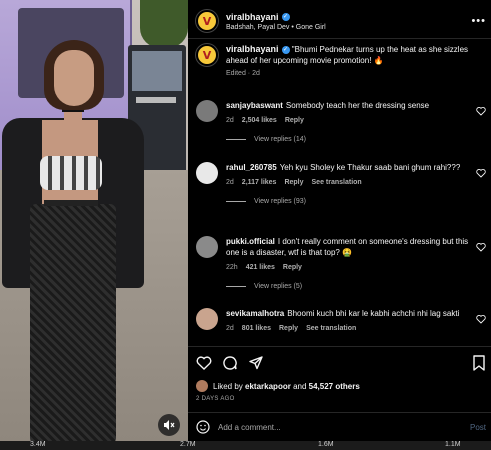 Image resolution: width=491 pixels, height=450 pixels. Describe the element at coordinates (256, 328) in the screenshot. I see `comment-likes: 801 likes` at that location.